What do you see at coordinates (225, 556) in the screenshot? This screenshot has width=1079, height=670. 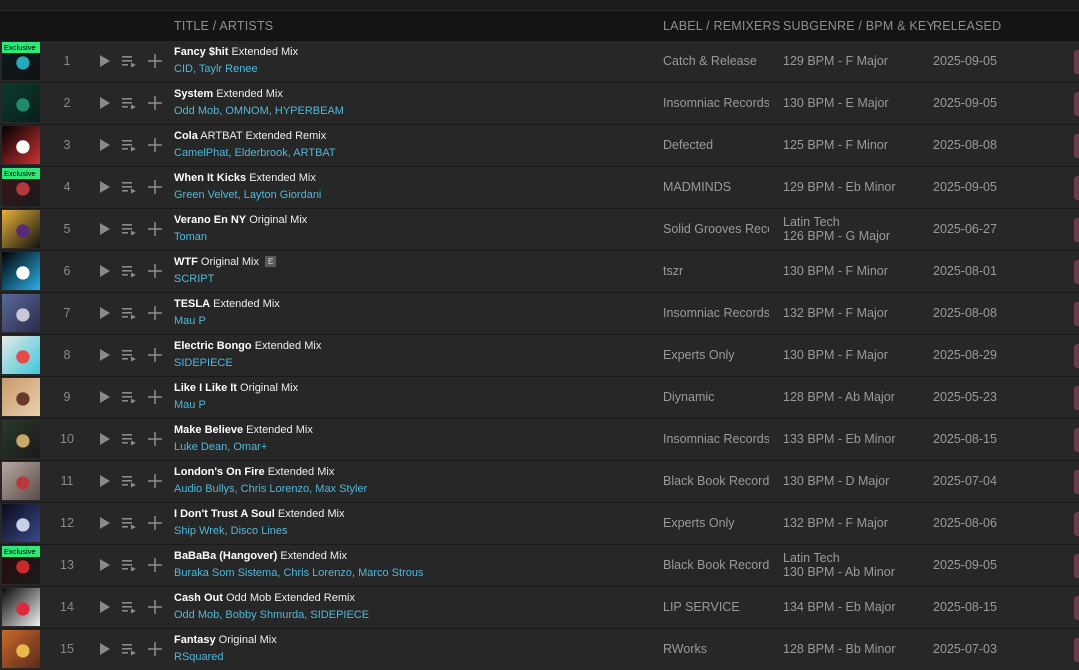 I see `track-name: BaBaBa (Hangover)` at bounding box center [225, 556].